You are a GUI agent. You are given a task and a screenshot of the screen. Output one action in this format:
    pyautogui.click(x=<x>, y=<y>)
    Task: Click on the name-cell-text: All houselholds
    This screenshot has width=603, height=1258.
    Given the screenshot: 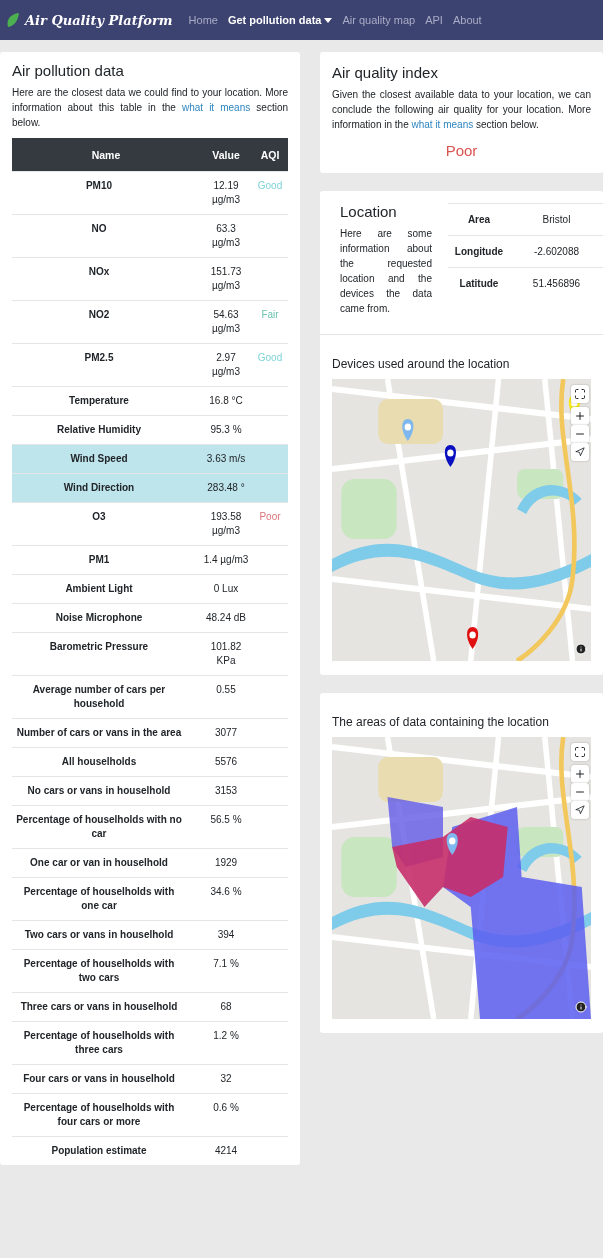 What is the action you would take?
    pyautogui.click(x=99, y=762)
    